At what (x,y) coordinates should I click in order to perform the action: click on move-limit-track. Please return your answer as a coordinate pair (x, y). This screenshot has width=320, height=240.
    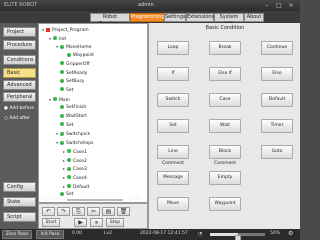
    Looking at the image, I should click on (95, 200).